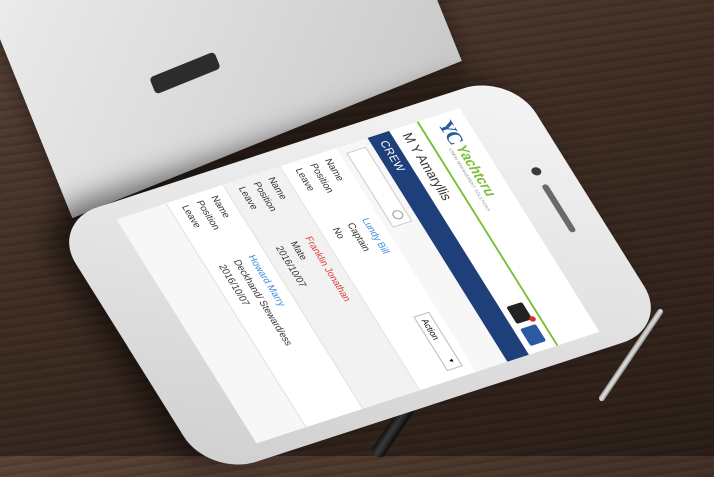 The image size is (714, 477). Describe the element at coordinates (533, 335) in the screenshot. I see `menu-icon` at that location.